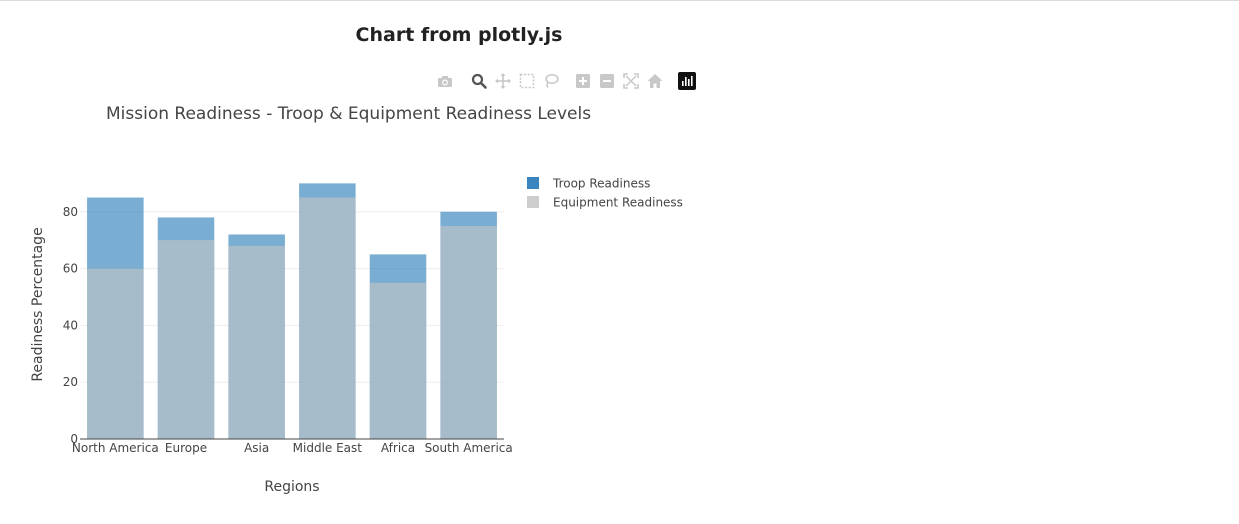 This screenshot has height=524, width=1239. I want to click on y-tick-label: 60, so click(70, 269).